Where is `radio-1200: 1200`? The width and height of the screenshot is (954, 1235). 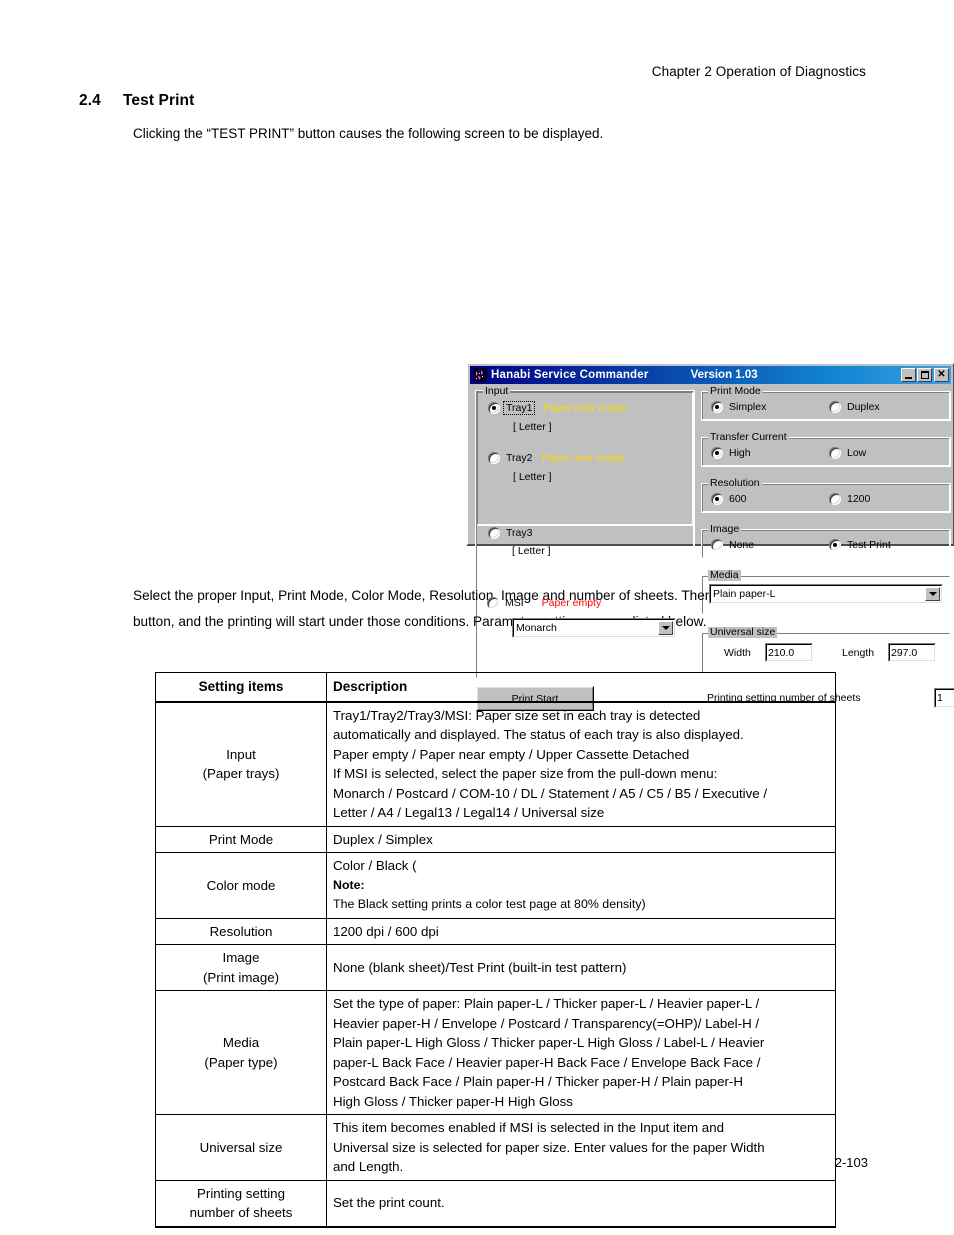
radio-1200: 1200 is located at coordinates (849, 499).